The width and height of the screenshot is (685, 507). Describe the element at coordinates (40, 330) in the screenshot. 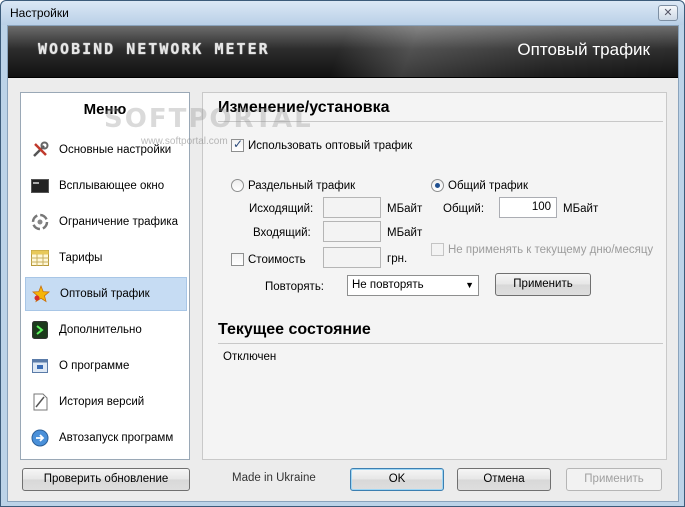

I see `extra-icon` at that location.